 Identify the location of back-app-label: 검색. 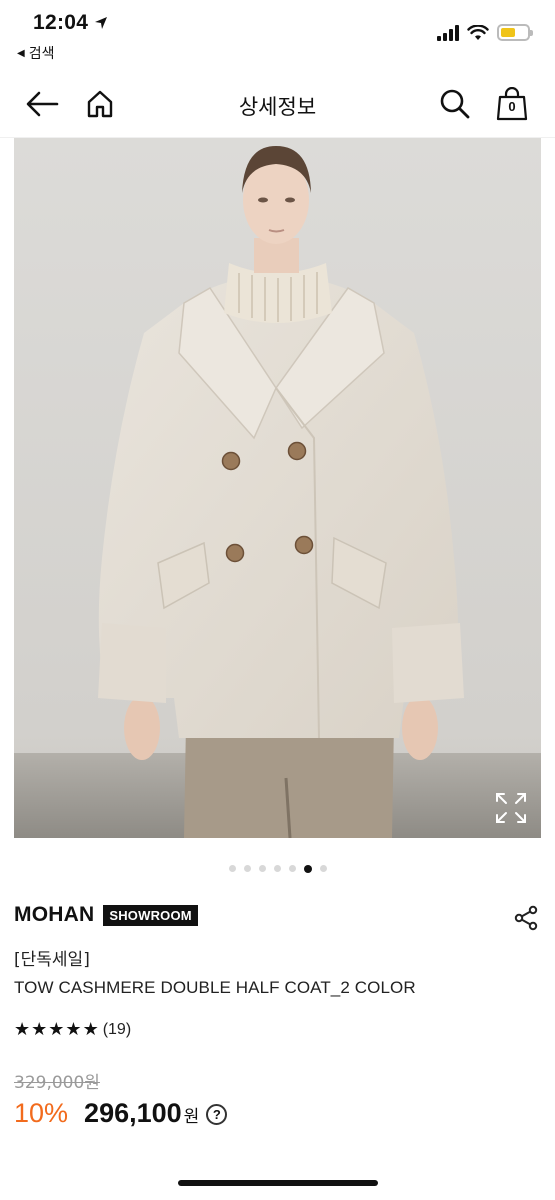
(41, 54).